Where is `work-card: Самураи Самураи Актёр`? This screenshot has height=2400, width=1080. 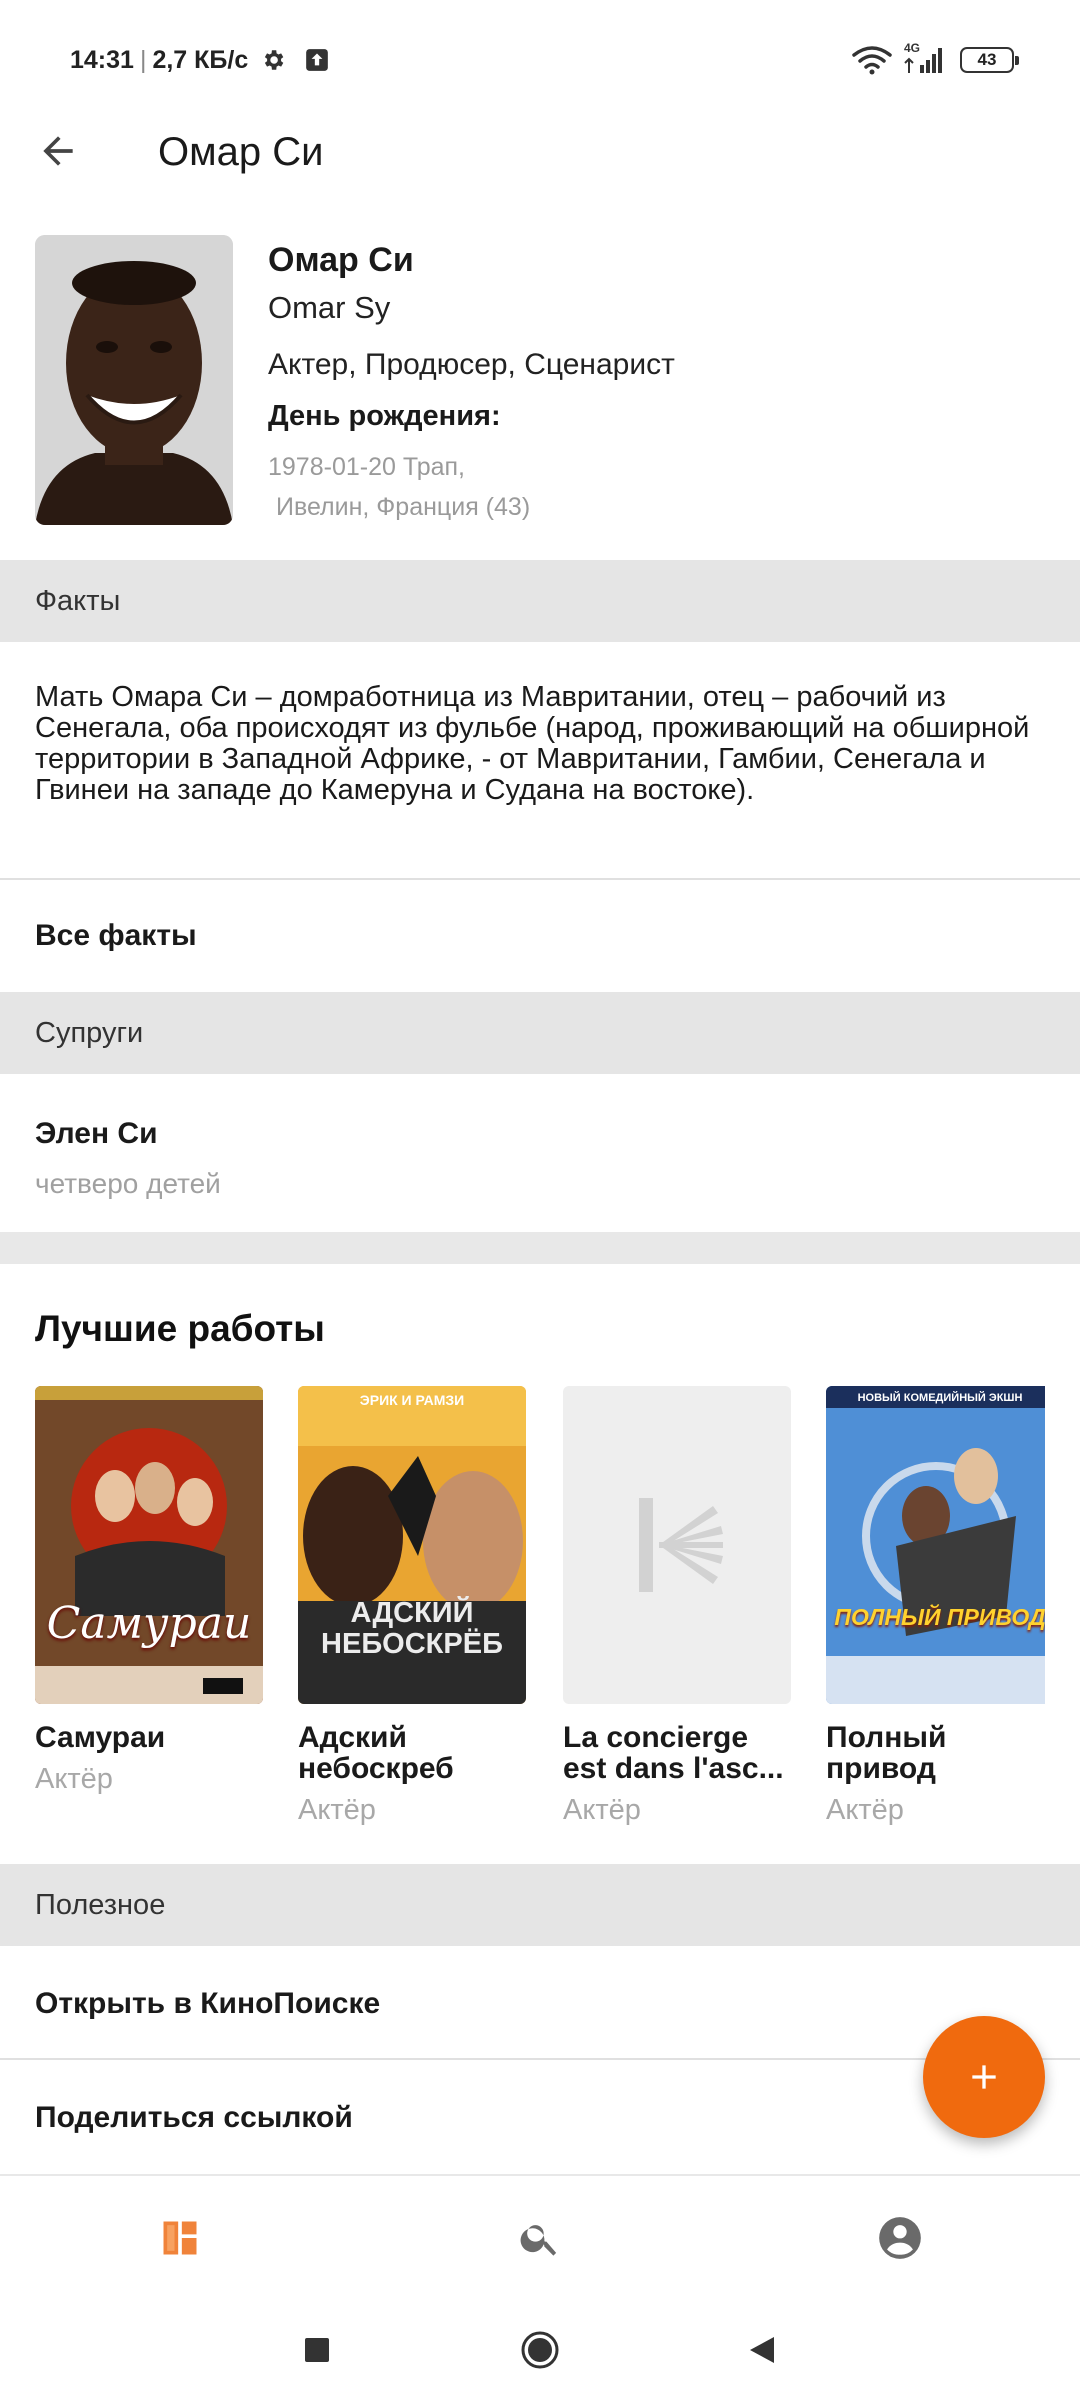 work-card: Самураи Самураи Актёр is located at coordinates (149, 1591).